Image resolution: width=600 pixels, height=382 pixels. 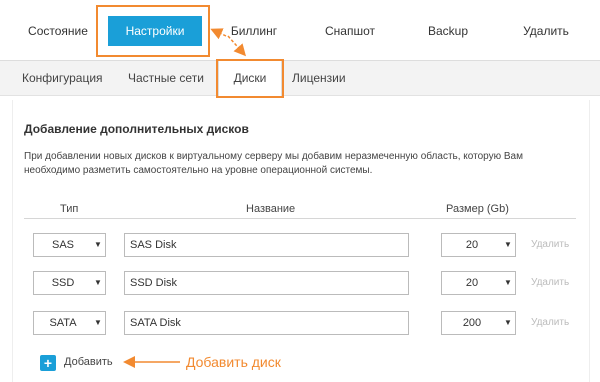 What do you see at coordinates (136, 129) in the screenshot?
I see `section-title: Добавление дополнительных дисков` at bounding box center [136, 129].